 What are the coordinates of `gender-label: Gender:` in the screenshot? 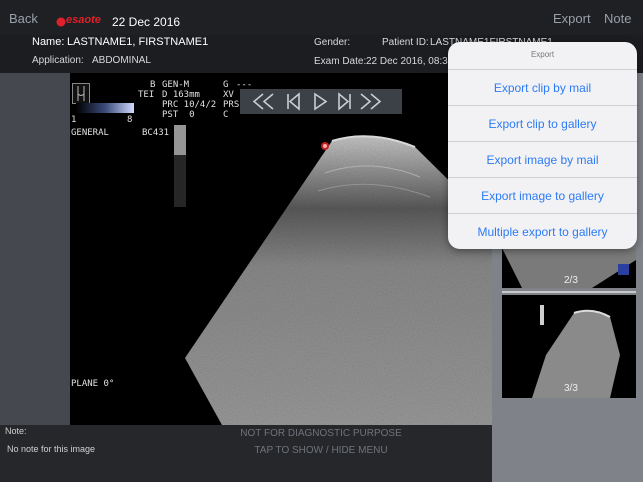 It's located at (332, 42).